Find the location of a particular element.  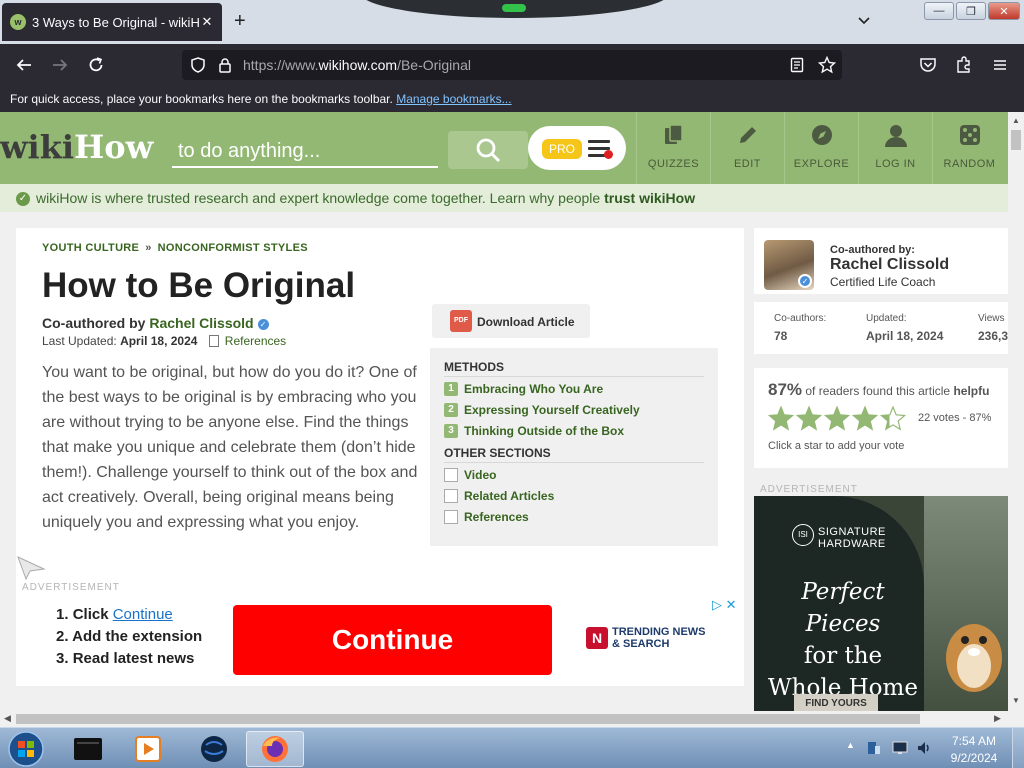

scroll-down-arrow-icon: ▼ is located at coordinates (1016, 700).